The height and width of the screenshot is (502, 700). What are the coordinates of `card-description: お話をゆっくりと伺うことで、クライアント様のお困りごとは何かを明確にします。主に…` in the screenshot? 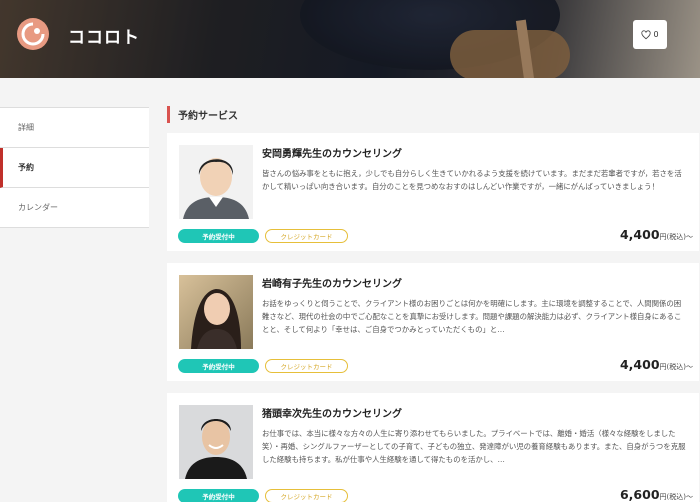 It's located at (472, 316).